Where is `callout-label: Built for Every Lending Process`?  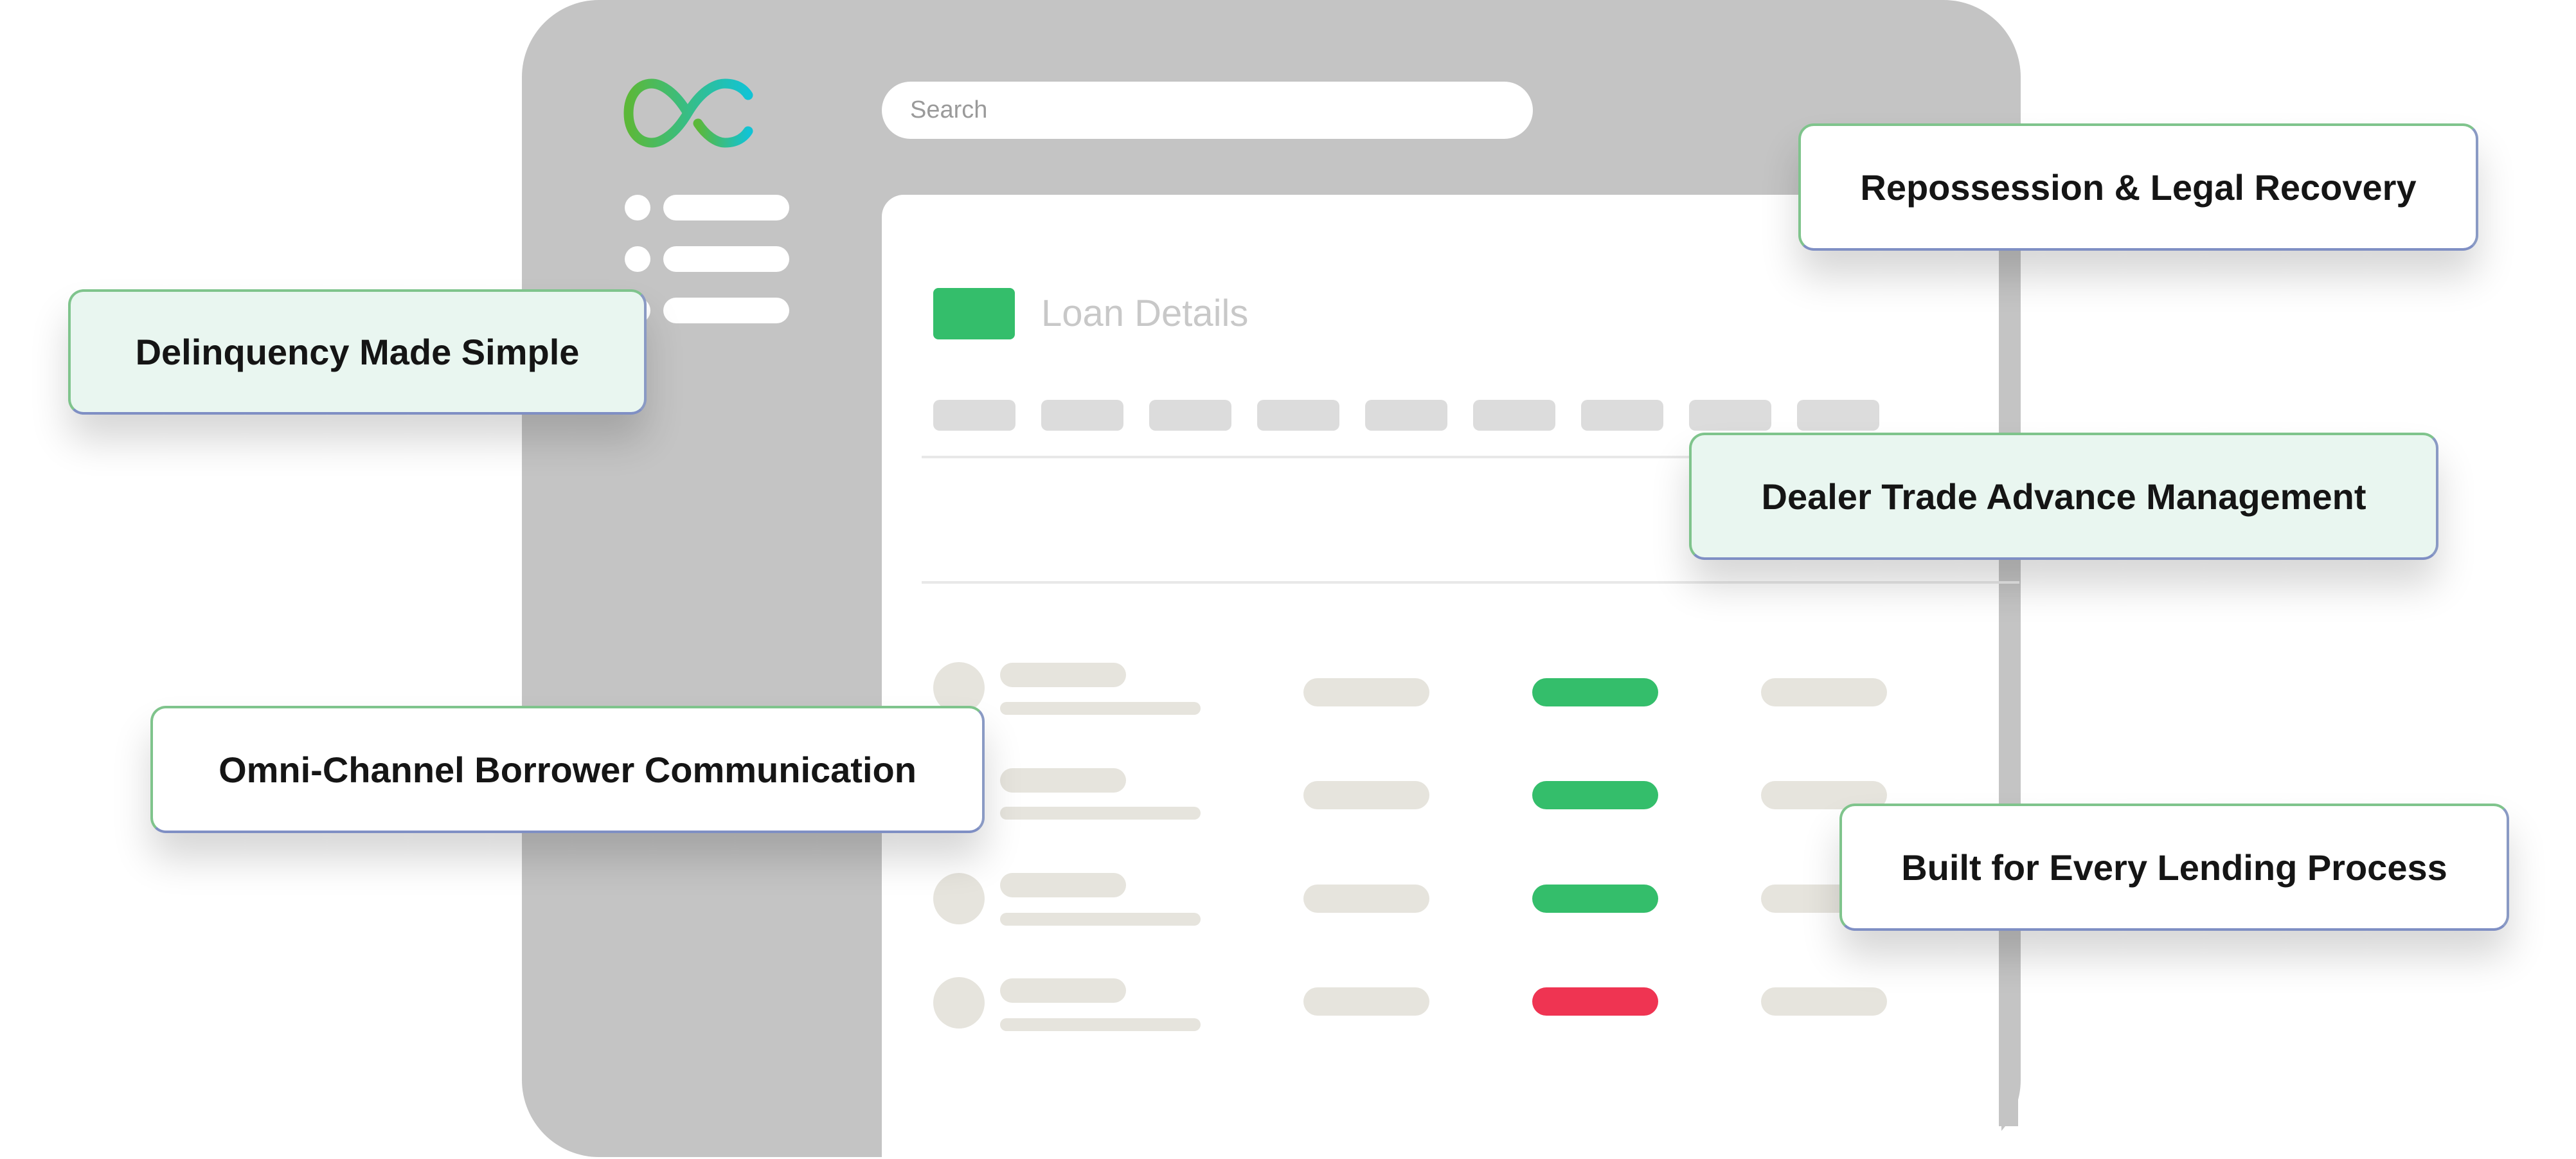
callout-label: Built for Every Lending Process is located at coordinates (2174, 867).